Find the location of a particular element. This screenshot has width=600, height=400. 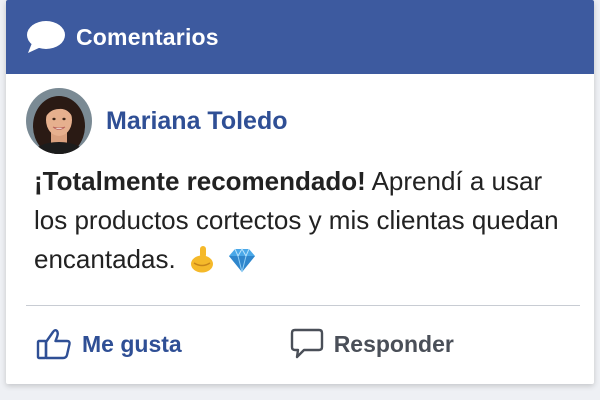

thumbs-up-icon is located at coordinates (53, 344).